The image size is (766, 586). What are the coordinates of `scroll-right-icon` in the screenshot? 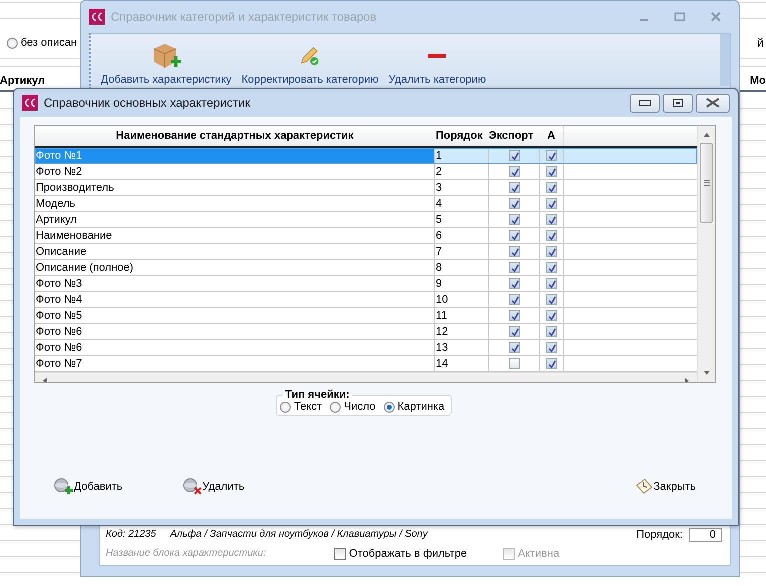 It's located at (687, 380).